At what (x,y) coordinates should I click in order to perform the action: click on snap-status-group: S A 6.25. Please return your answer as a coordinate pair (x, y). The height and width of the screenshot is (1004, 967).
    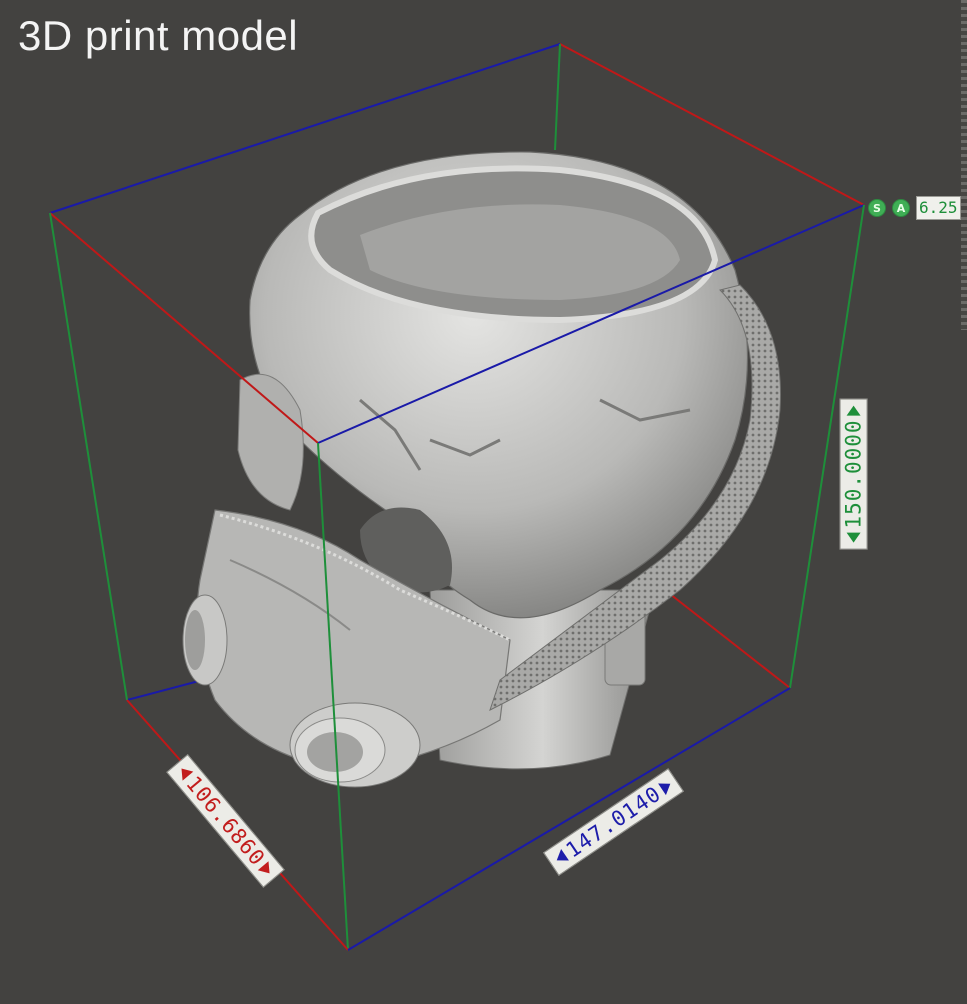
    Looking at the image, I should click on (914, 208).